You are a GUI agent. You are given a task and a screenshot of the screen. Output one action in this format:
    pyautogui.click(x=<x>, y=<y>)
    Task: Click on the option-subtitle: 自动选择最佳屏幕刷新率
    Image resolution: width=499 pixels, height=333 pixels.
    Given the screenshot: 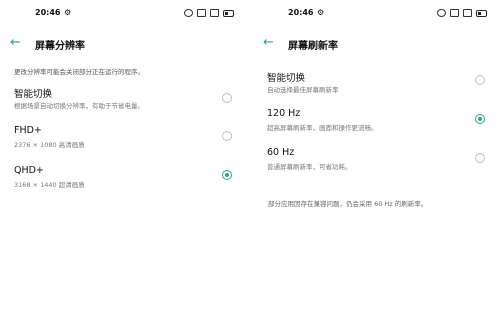 What is the action you would take?
    pyautogui.click(x=303, y=90)
    